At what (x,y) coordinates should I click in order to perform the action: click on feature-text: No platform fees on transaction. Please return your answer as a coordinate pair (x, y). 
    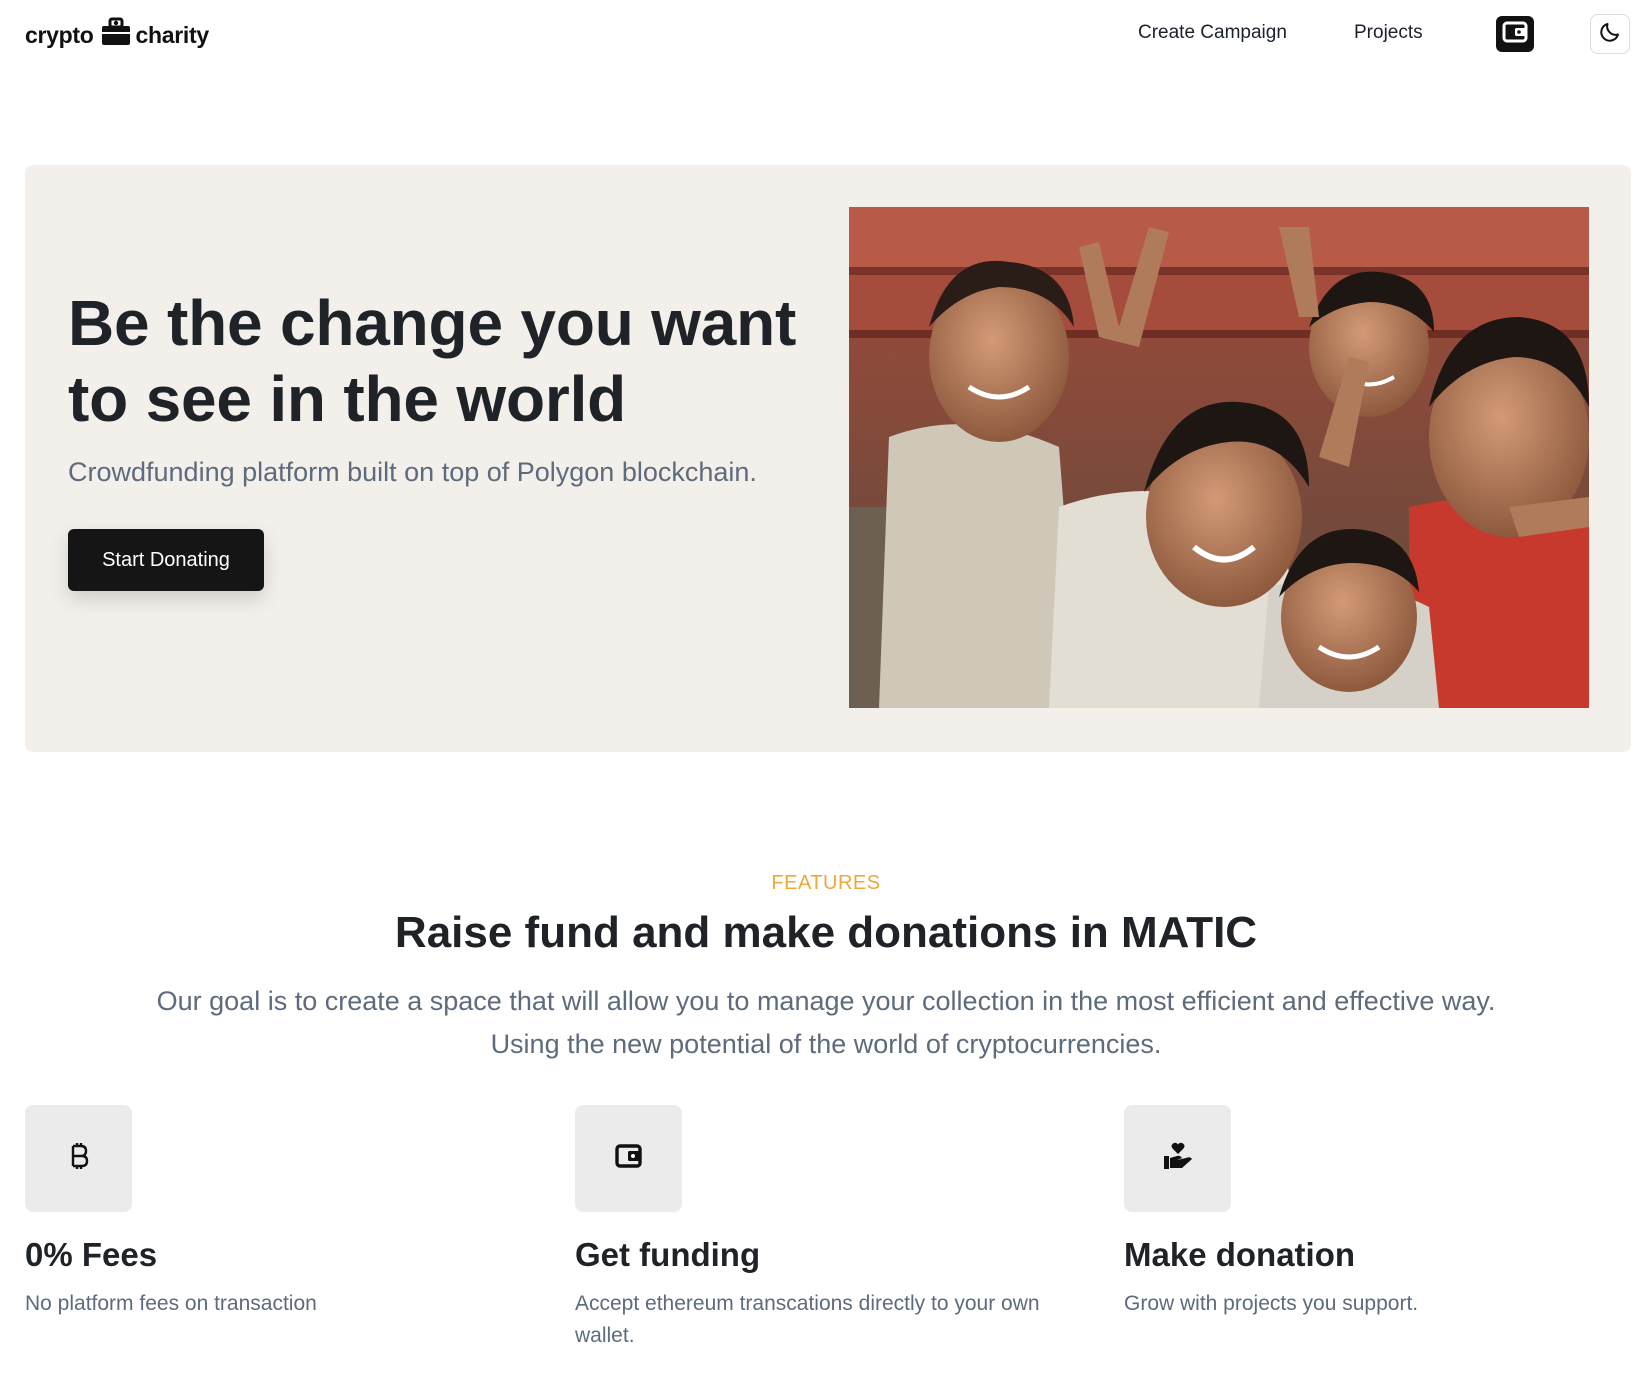
    Looking at the image, I should click on (171, 1303).